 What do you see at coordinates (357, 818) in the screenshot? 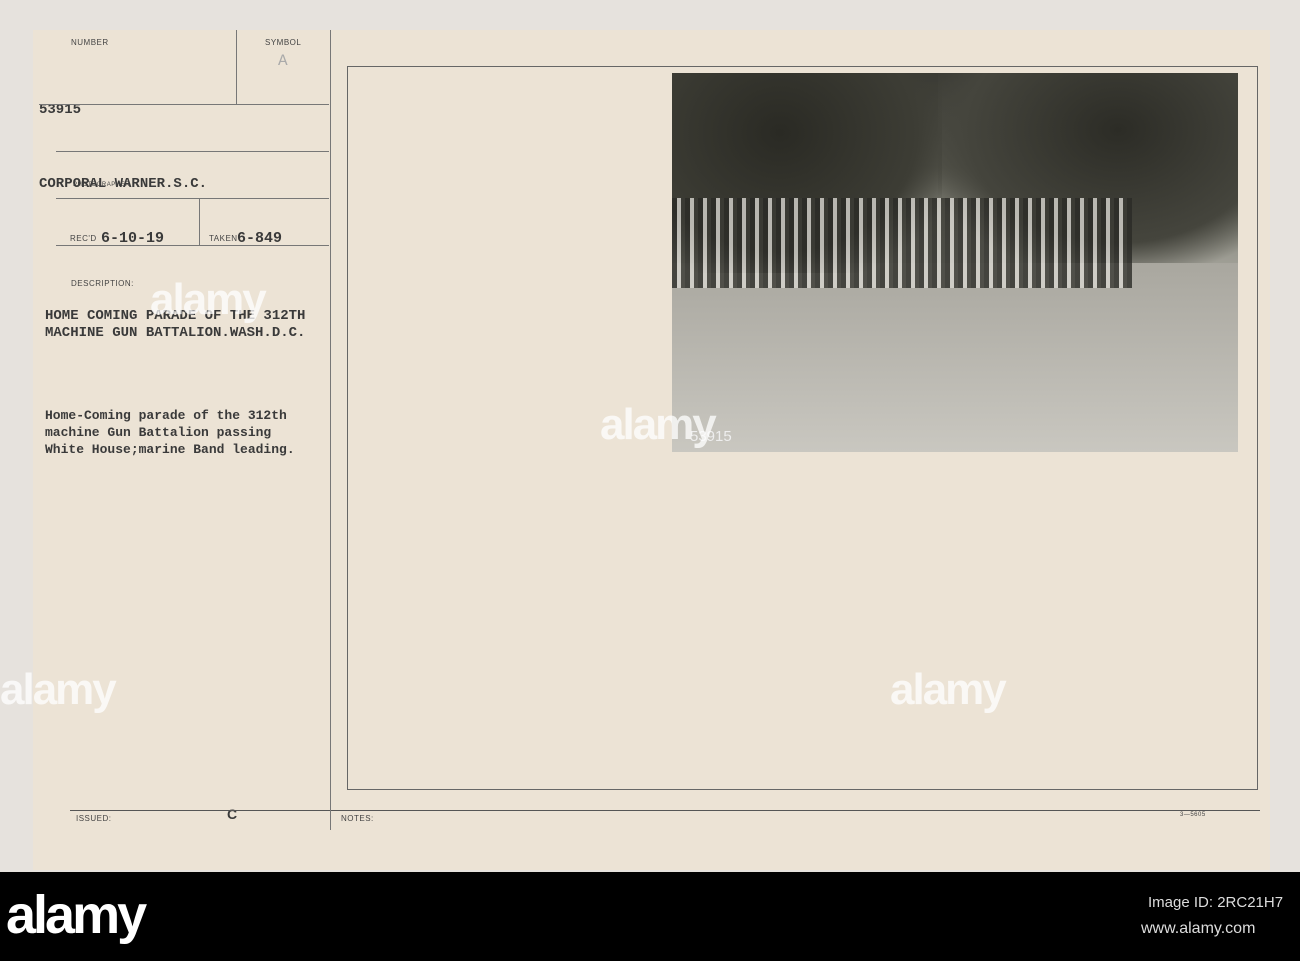
I see `notes-label: NOTES:` at bounding box center [357, 818].